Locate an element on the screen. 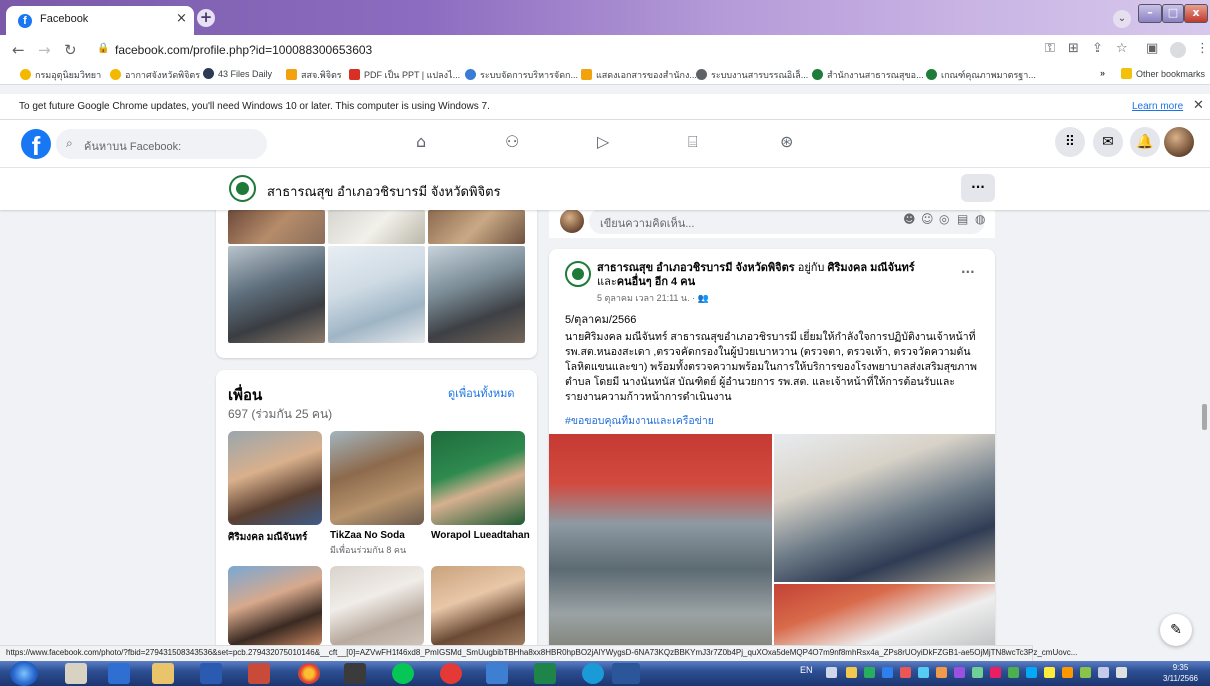 This screenshot has height=686, width=1210. share-icon: ⇪ is located at coordinates (1097, 48).